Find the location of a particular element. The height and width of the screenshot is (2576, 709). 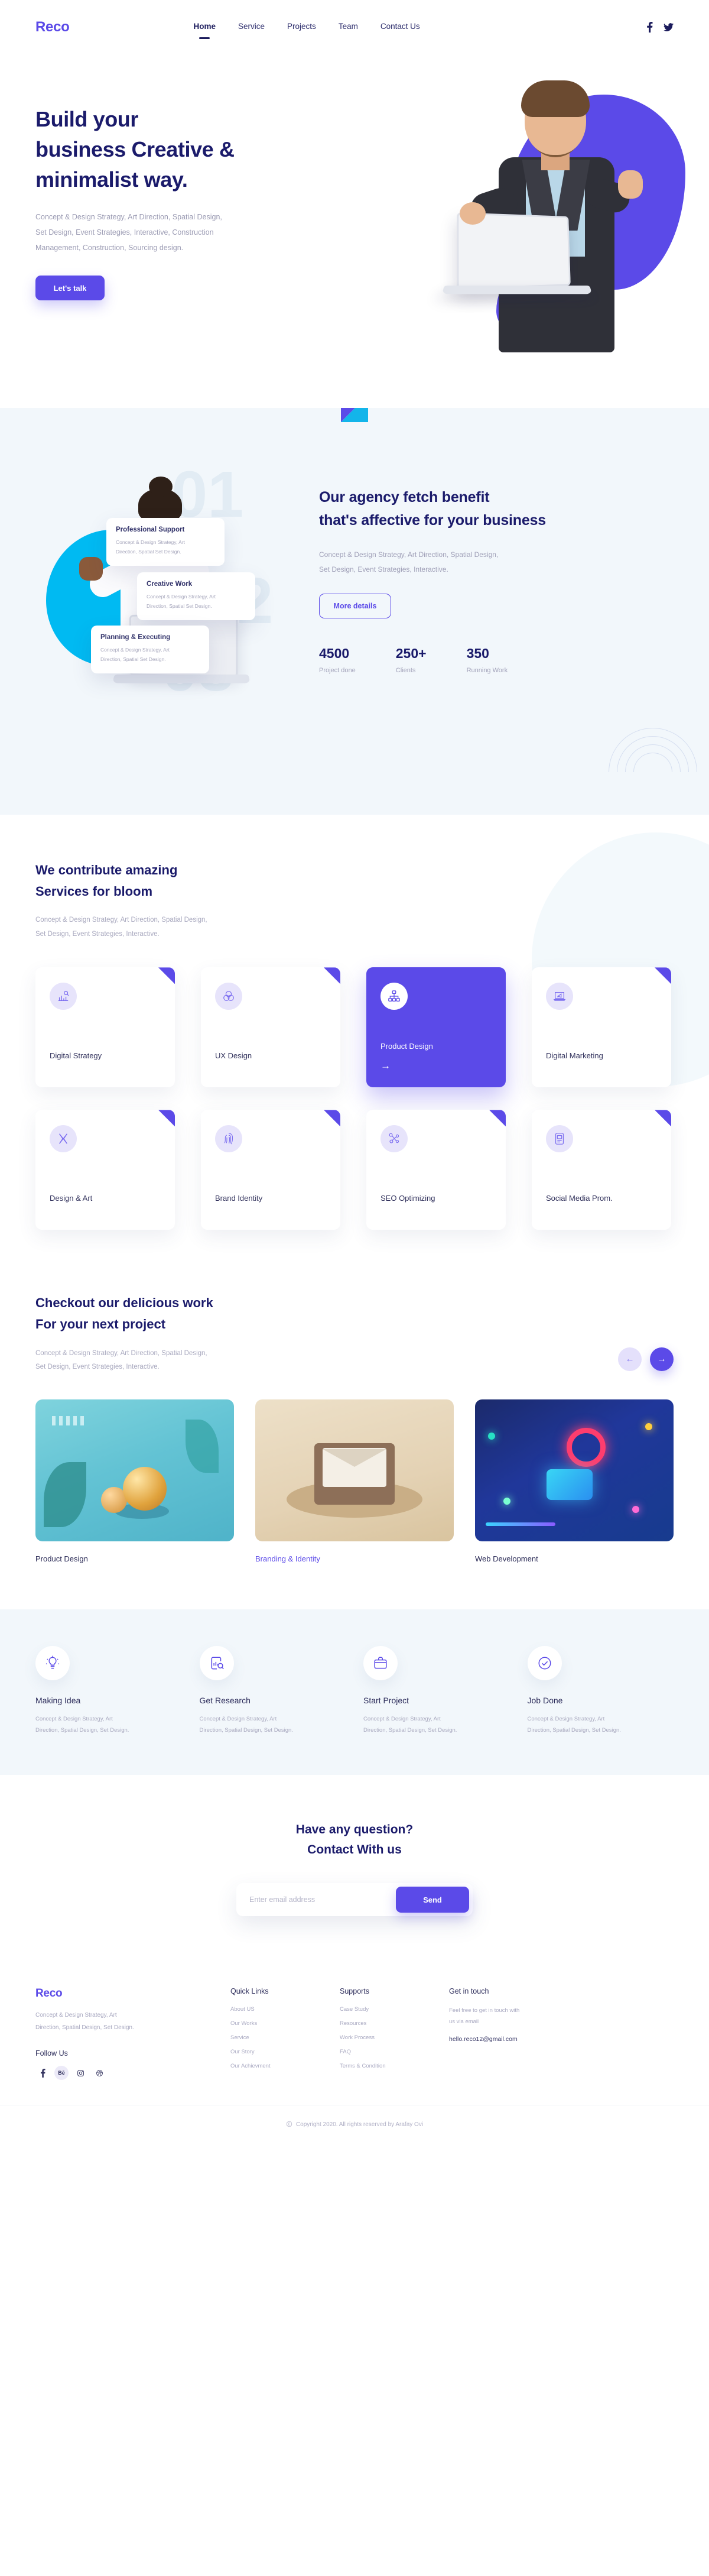

footer-link-case-study: Case Study is located at coordinates (394, 2009).